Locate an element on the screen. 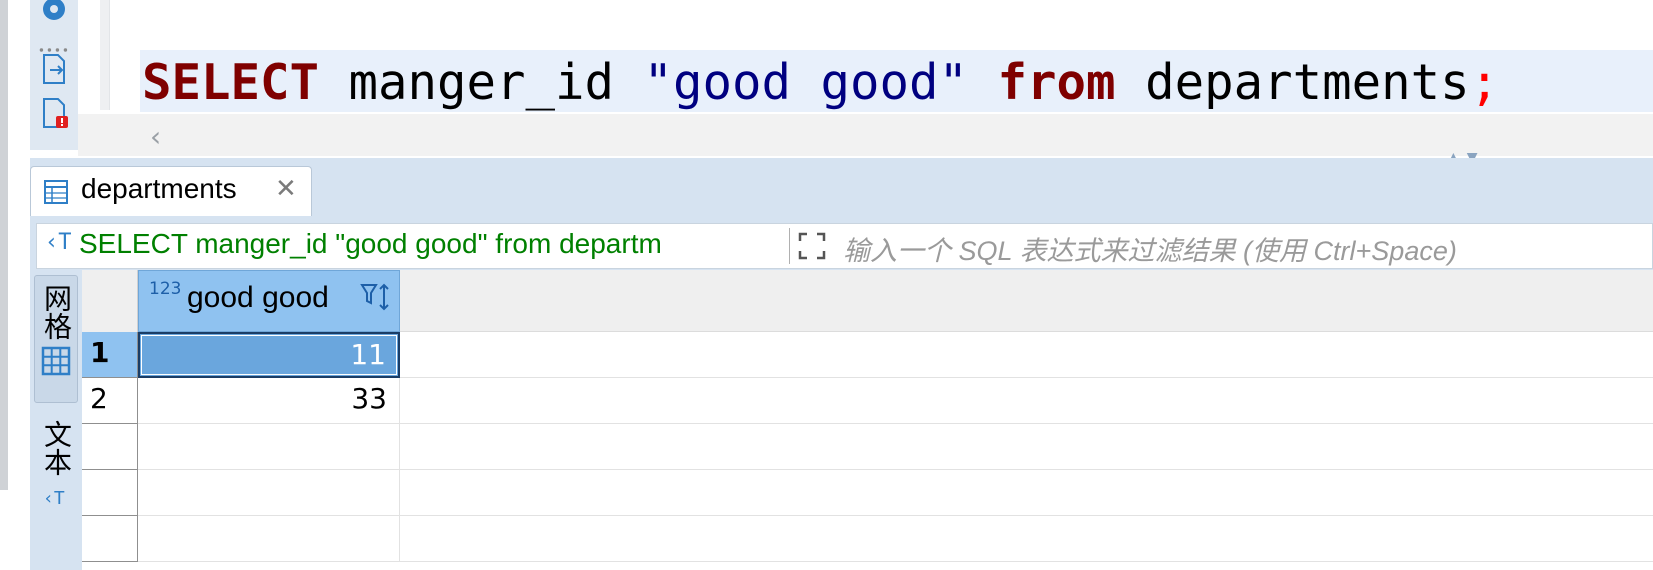 The width and height of the screenshot is (1653, 570). table-row: 1 11 is located at coordinates (867, 355).